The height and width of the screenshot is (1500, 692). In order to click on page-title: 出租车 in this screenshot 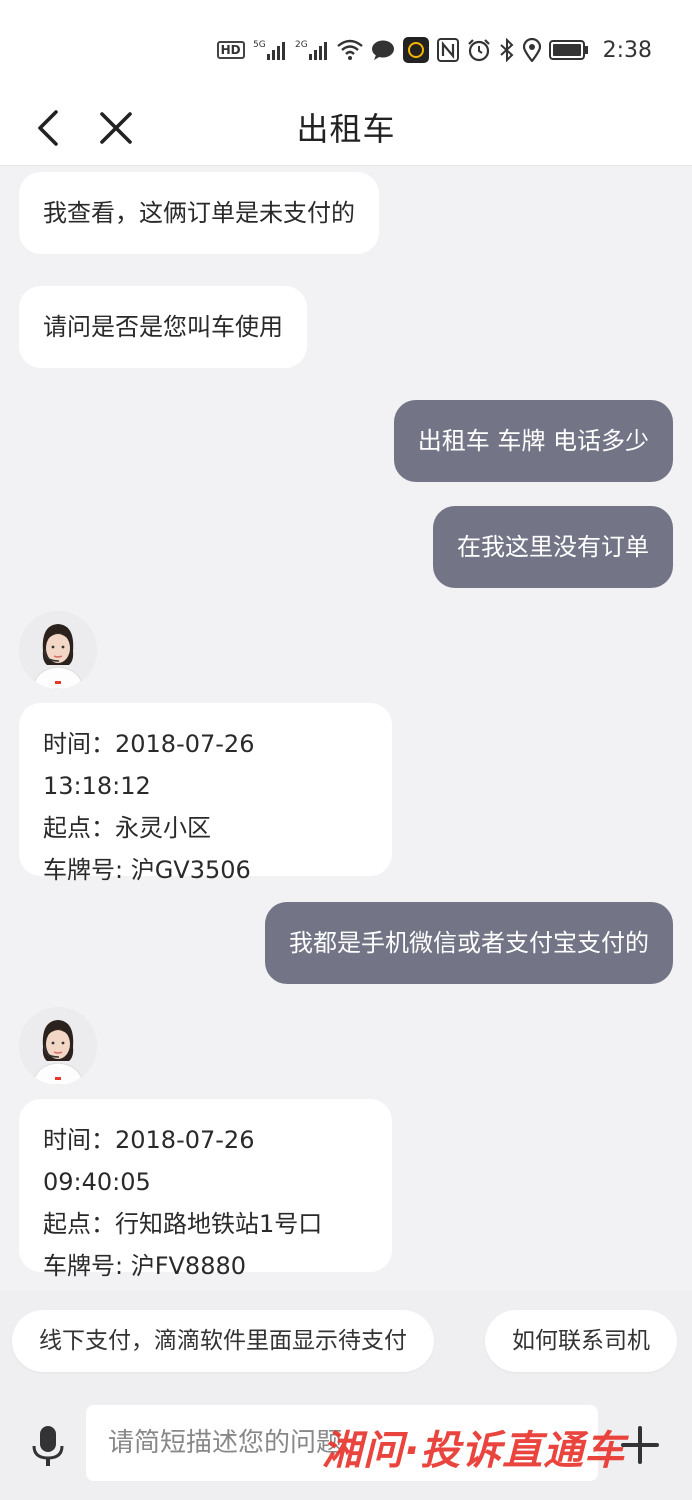, I will do `click(346, 129)`.